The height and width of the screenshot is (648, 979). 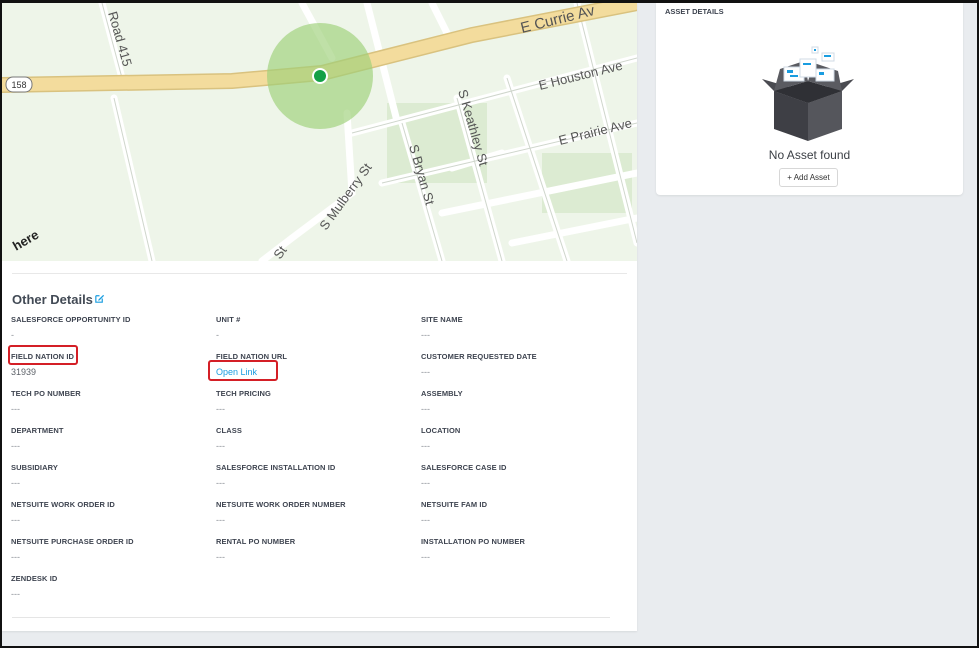 I want to click on asset-details-card: ASSET DETAILS No Asset found + Add Asset, so click(x=809, y=99).